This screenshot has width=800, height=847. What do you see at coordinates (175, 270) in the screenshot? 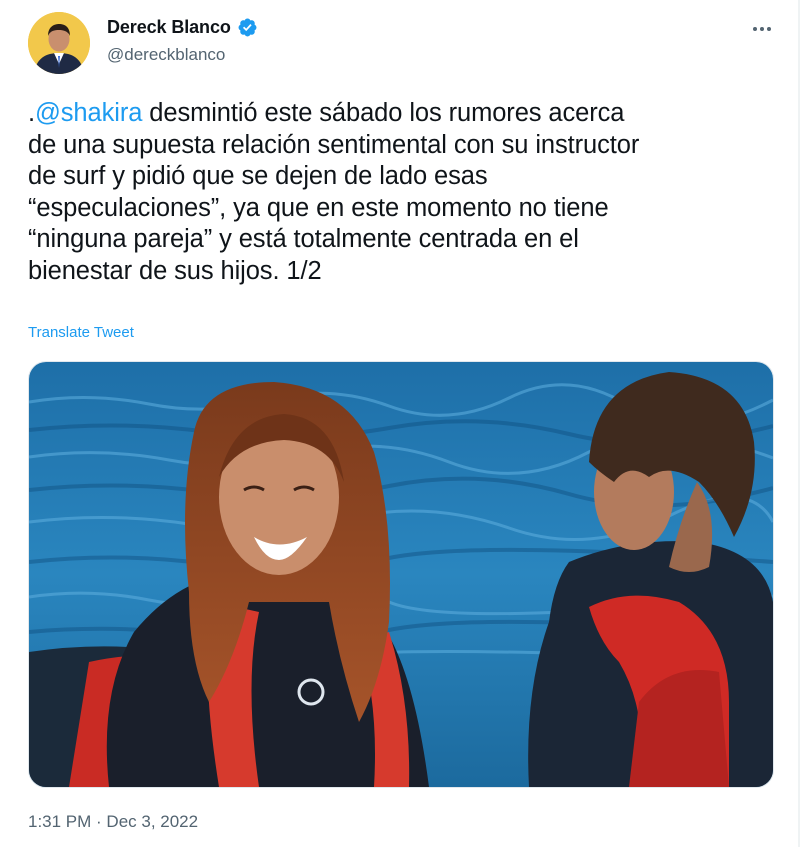
I see `tweet-line: bienestar de sus hijos. 1/2` at bounding box center [175, 270].